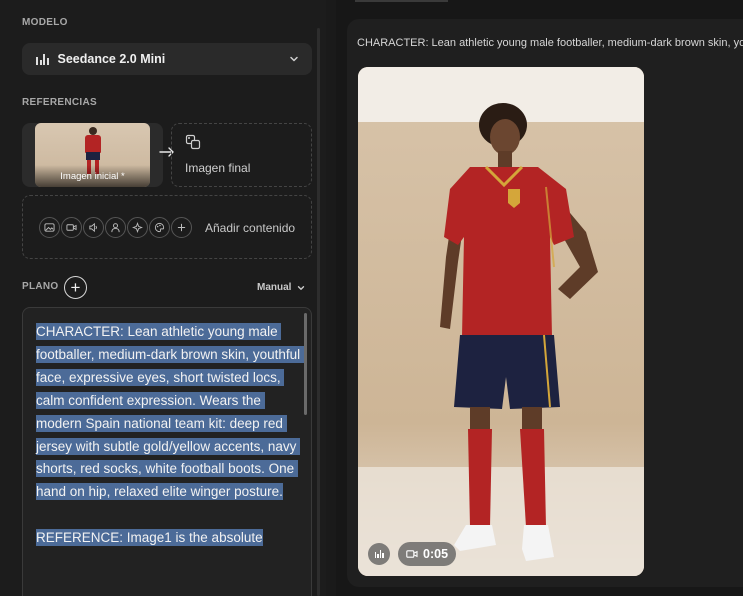 This screenshot has height=596, width=743. Describe the element at coordinates (193, 142) in the screenshot. I see `image-icon` at that location.